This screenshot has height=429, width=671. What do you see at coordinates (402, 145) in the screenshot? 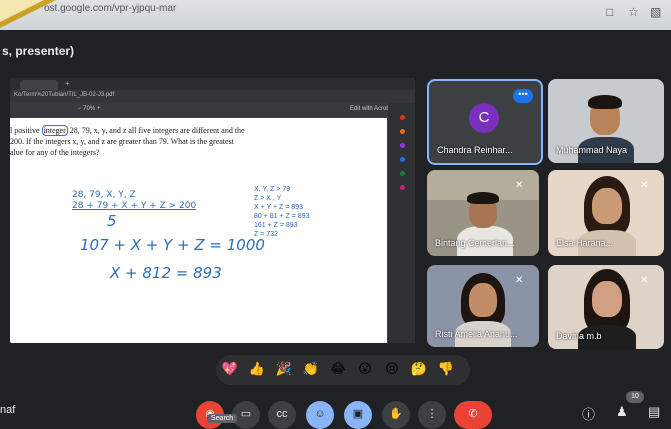
I see `side-icon-purple` at bounding box center [402, 145].